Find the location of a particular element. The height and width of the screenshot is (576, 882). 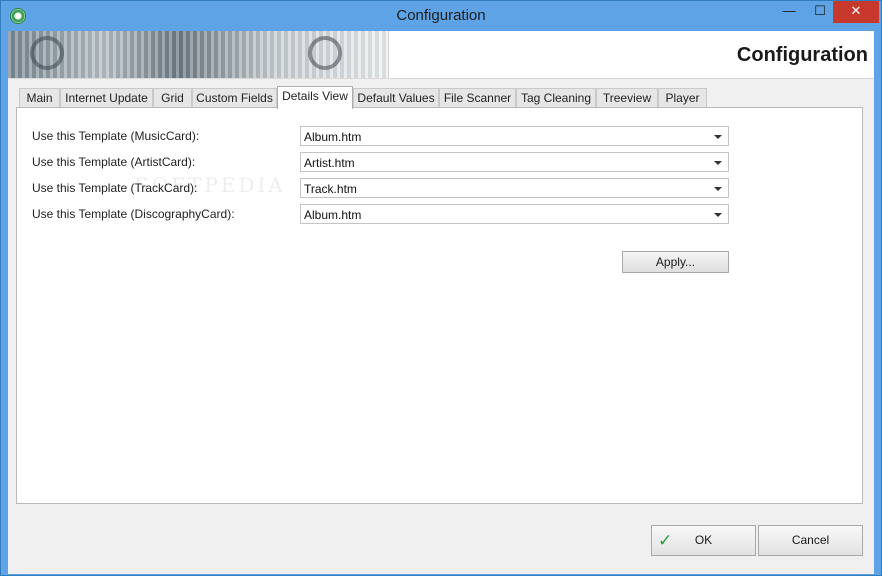

musiccard-template-value: Album.htm is located at coordinates (333, 137).